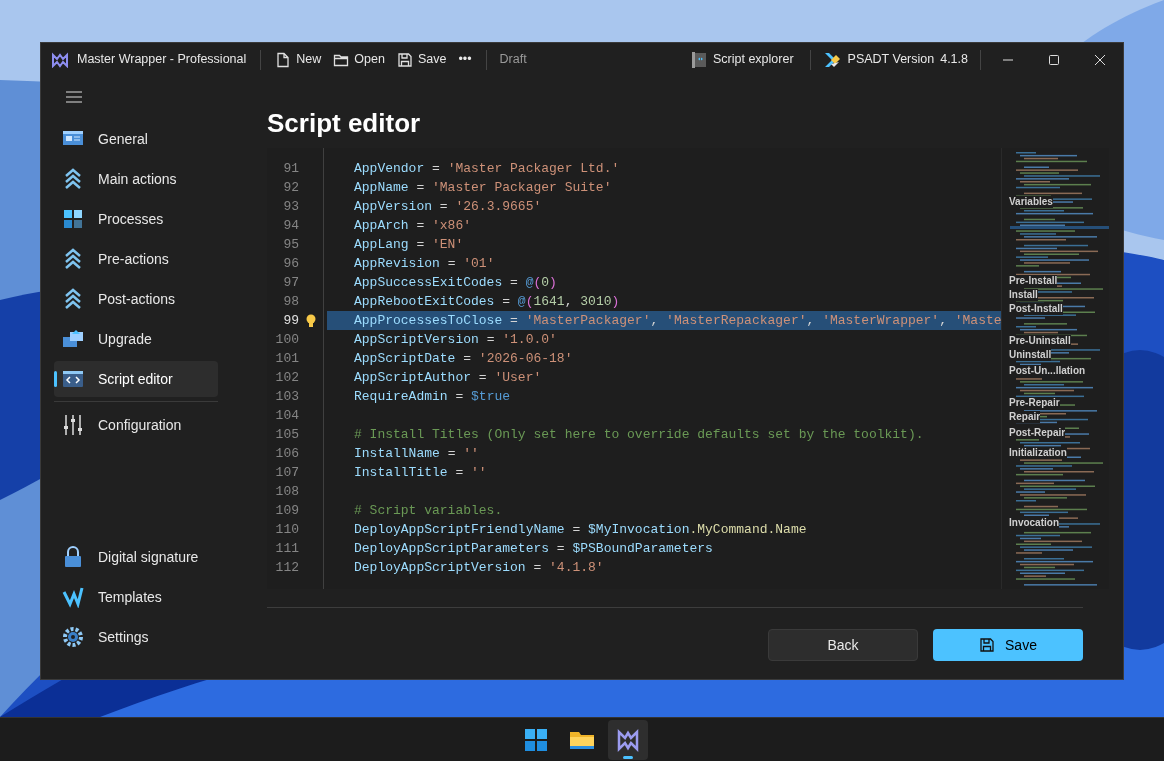 This screenshot has height=761, width=1164. What do you see at coordinates (448, 378) in the screenshot?
I see `code-line: AppScriptAuthor = 'User'` at bounding box center [448, 378].